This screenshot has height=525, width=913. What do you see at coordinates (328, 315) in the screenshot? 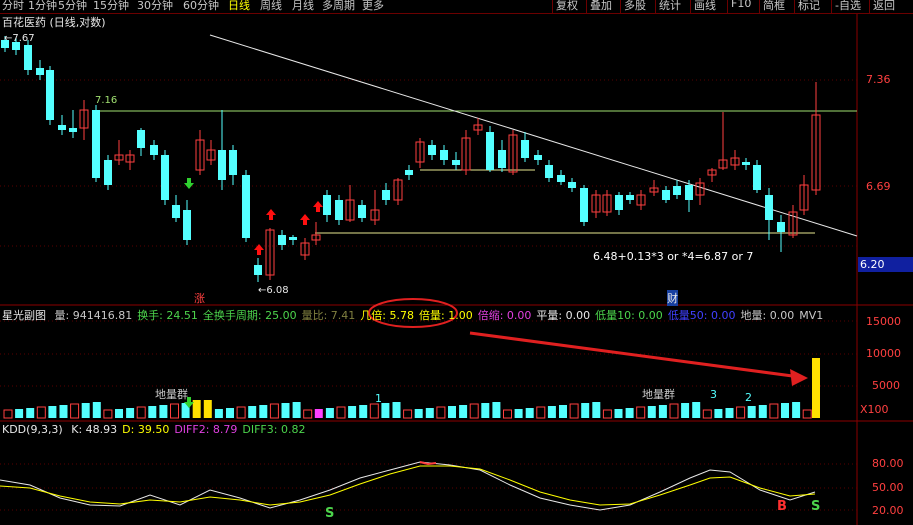
I see `header-field-3: 量比: 7.41` at bounding box center [328, 315].